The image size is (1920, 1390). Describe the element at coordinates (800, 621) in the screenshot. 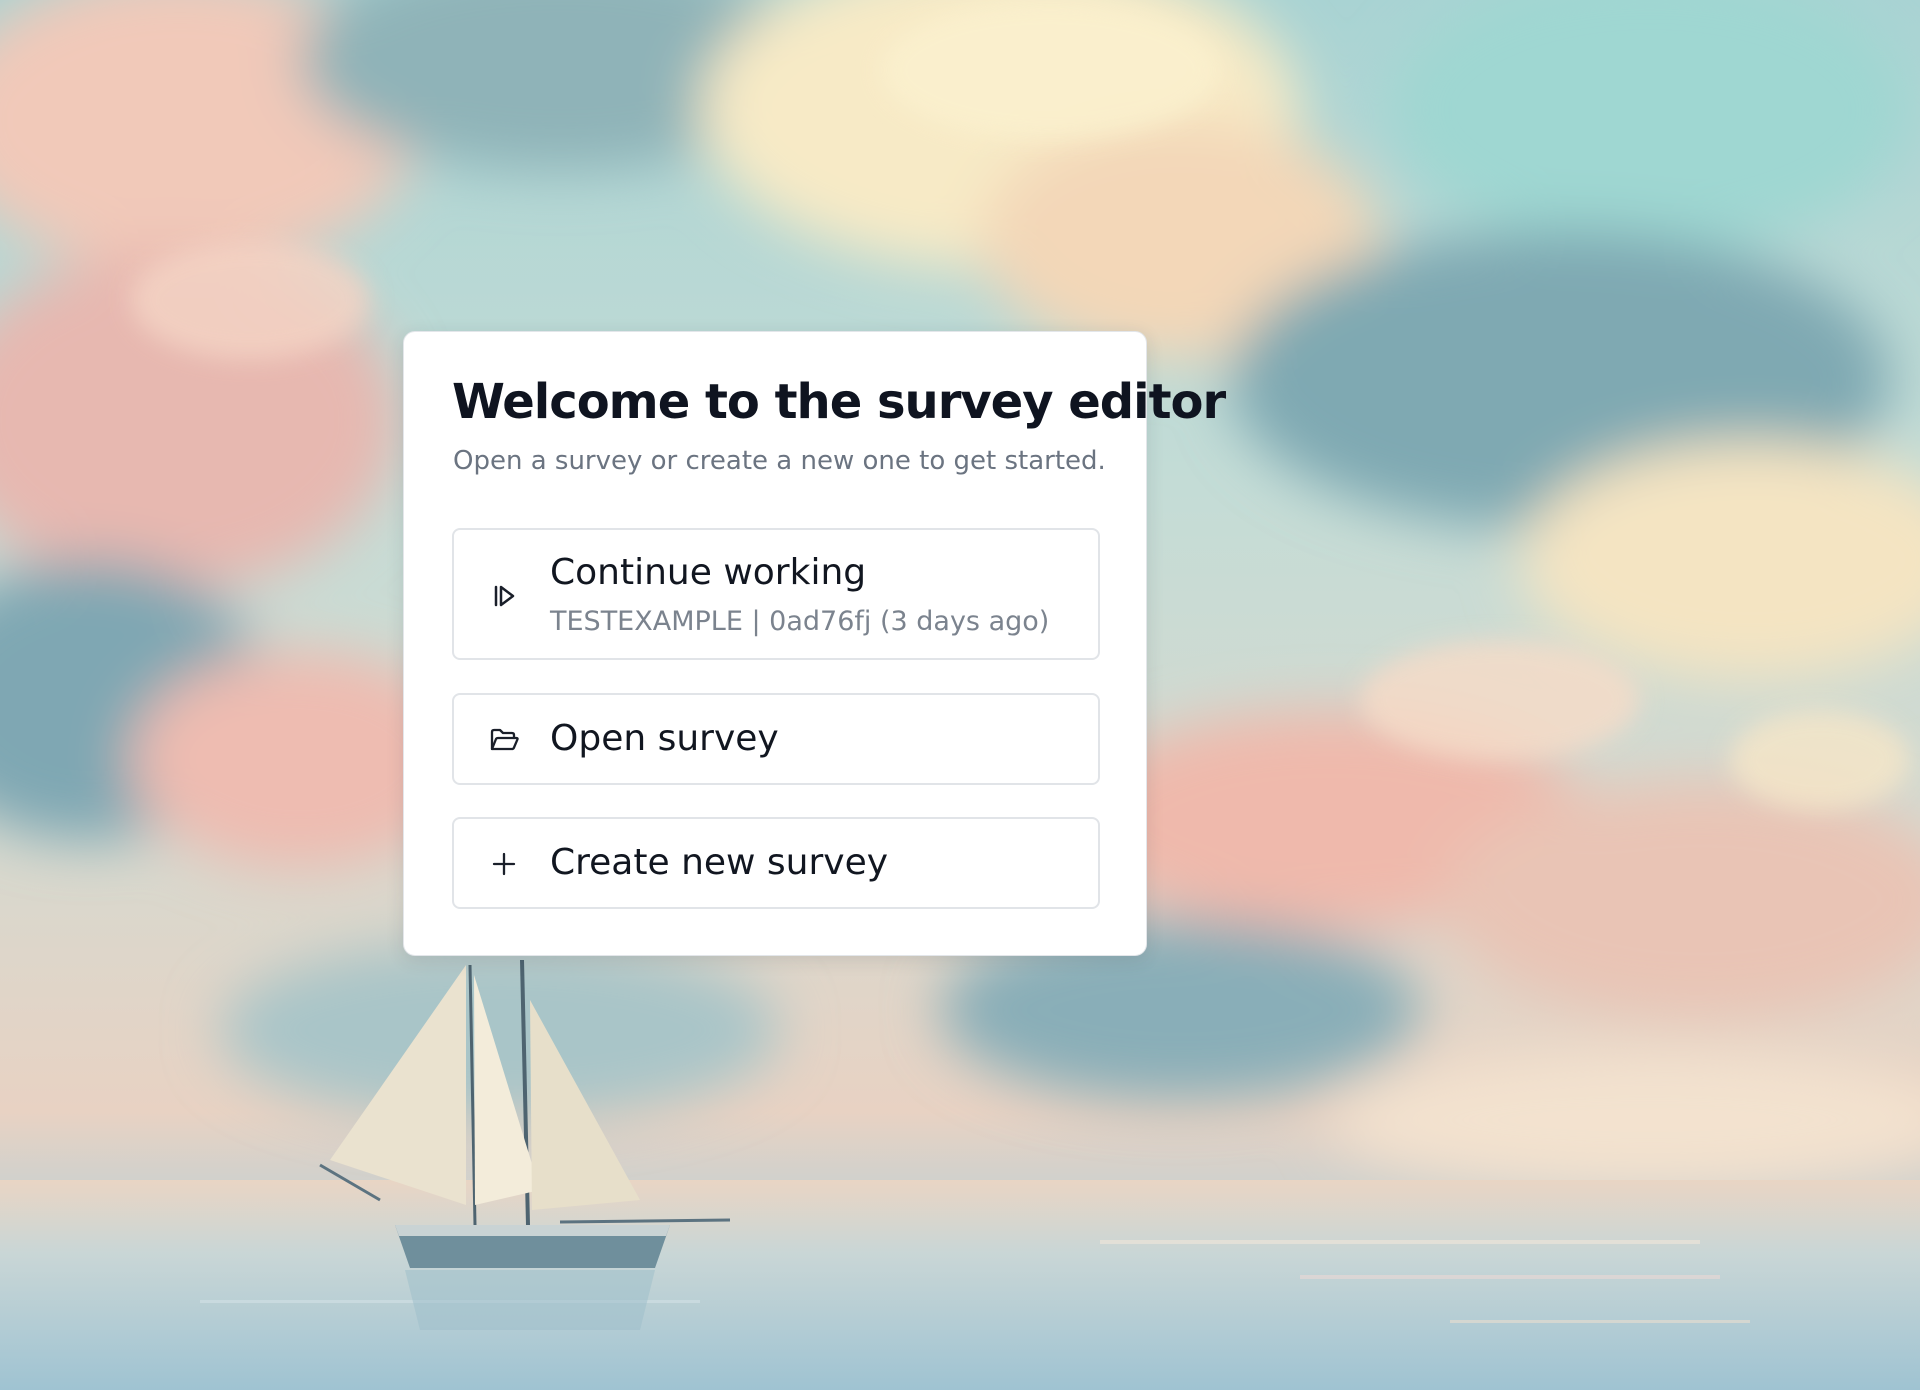

I see `recent-survey-info: TESTEXAMPLE | 0ad76fj (3 days ago)` at that location.